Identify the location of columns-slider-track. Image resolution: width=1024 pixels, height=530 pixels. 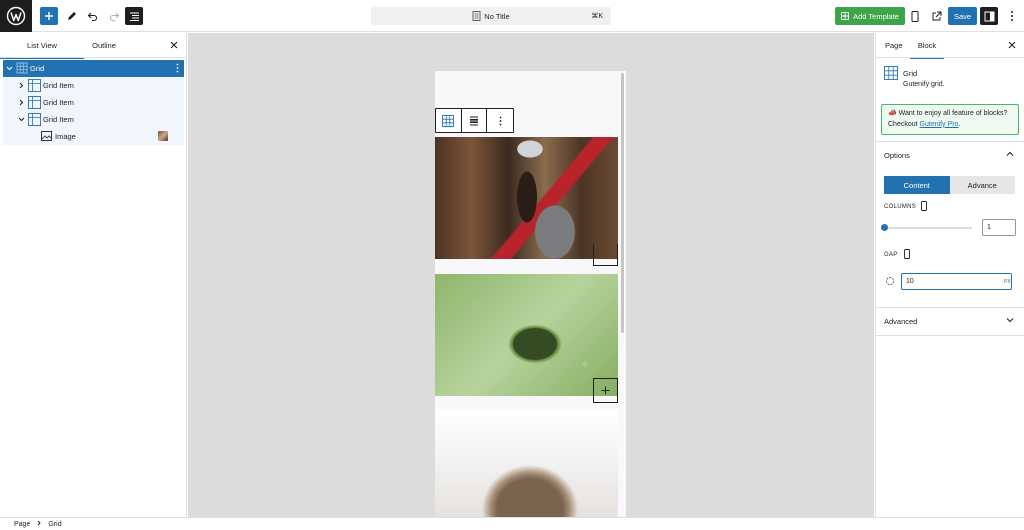
(928, 228).